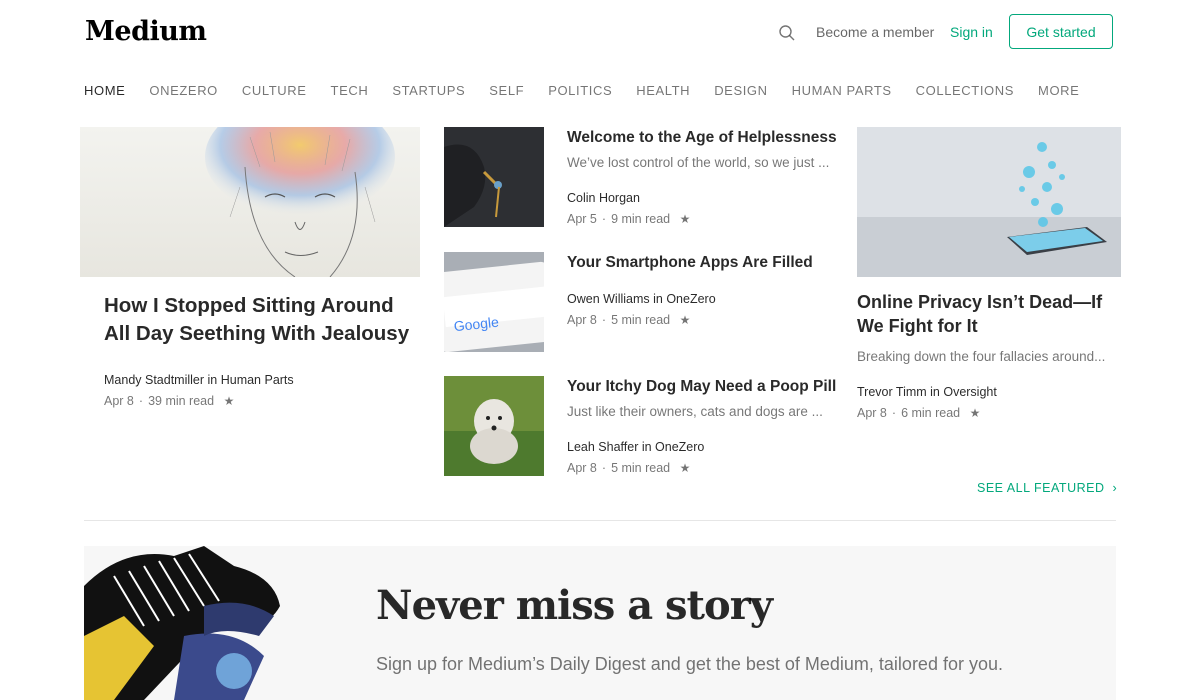 The height and width of the screenshot is (700, 1200). What do you see at coordinates (199, 380) in the screenshot?
I see `lead-article-author: Mandy Stadtmiller in Human Parts` at bounding box center [199, 380].